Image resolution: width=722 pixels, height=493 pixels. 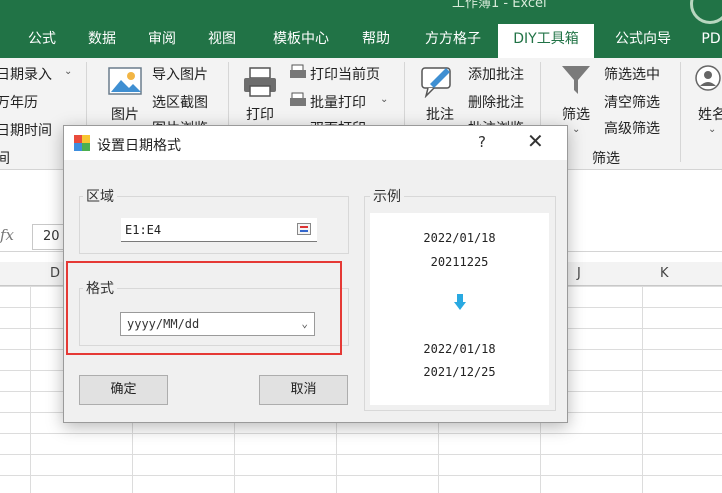 I want to click on print-page-icon, so click(x=298, y=71).